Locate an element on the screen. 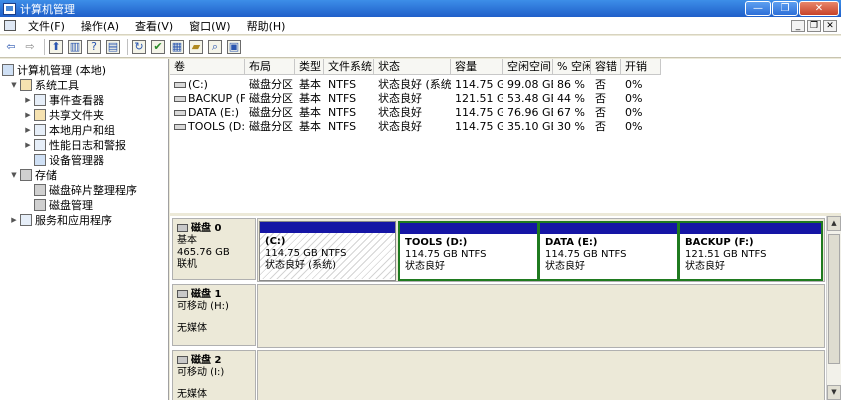 The width and height of the screenshot is (841, 400). document-icon is located at coordinates (10, 25).